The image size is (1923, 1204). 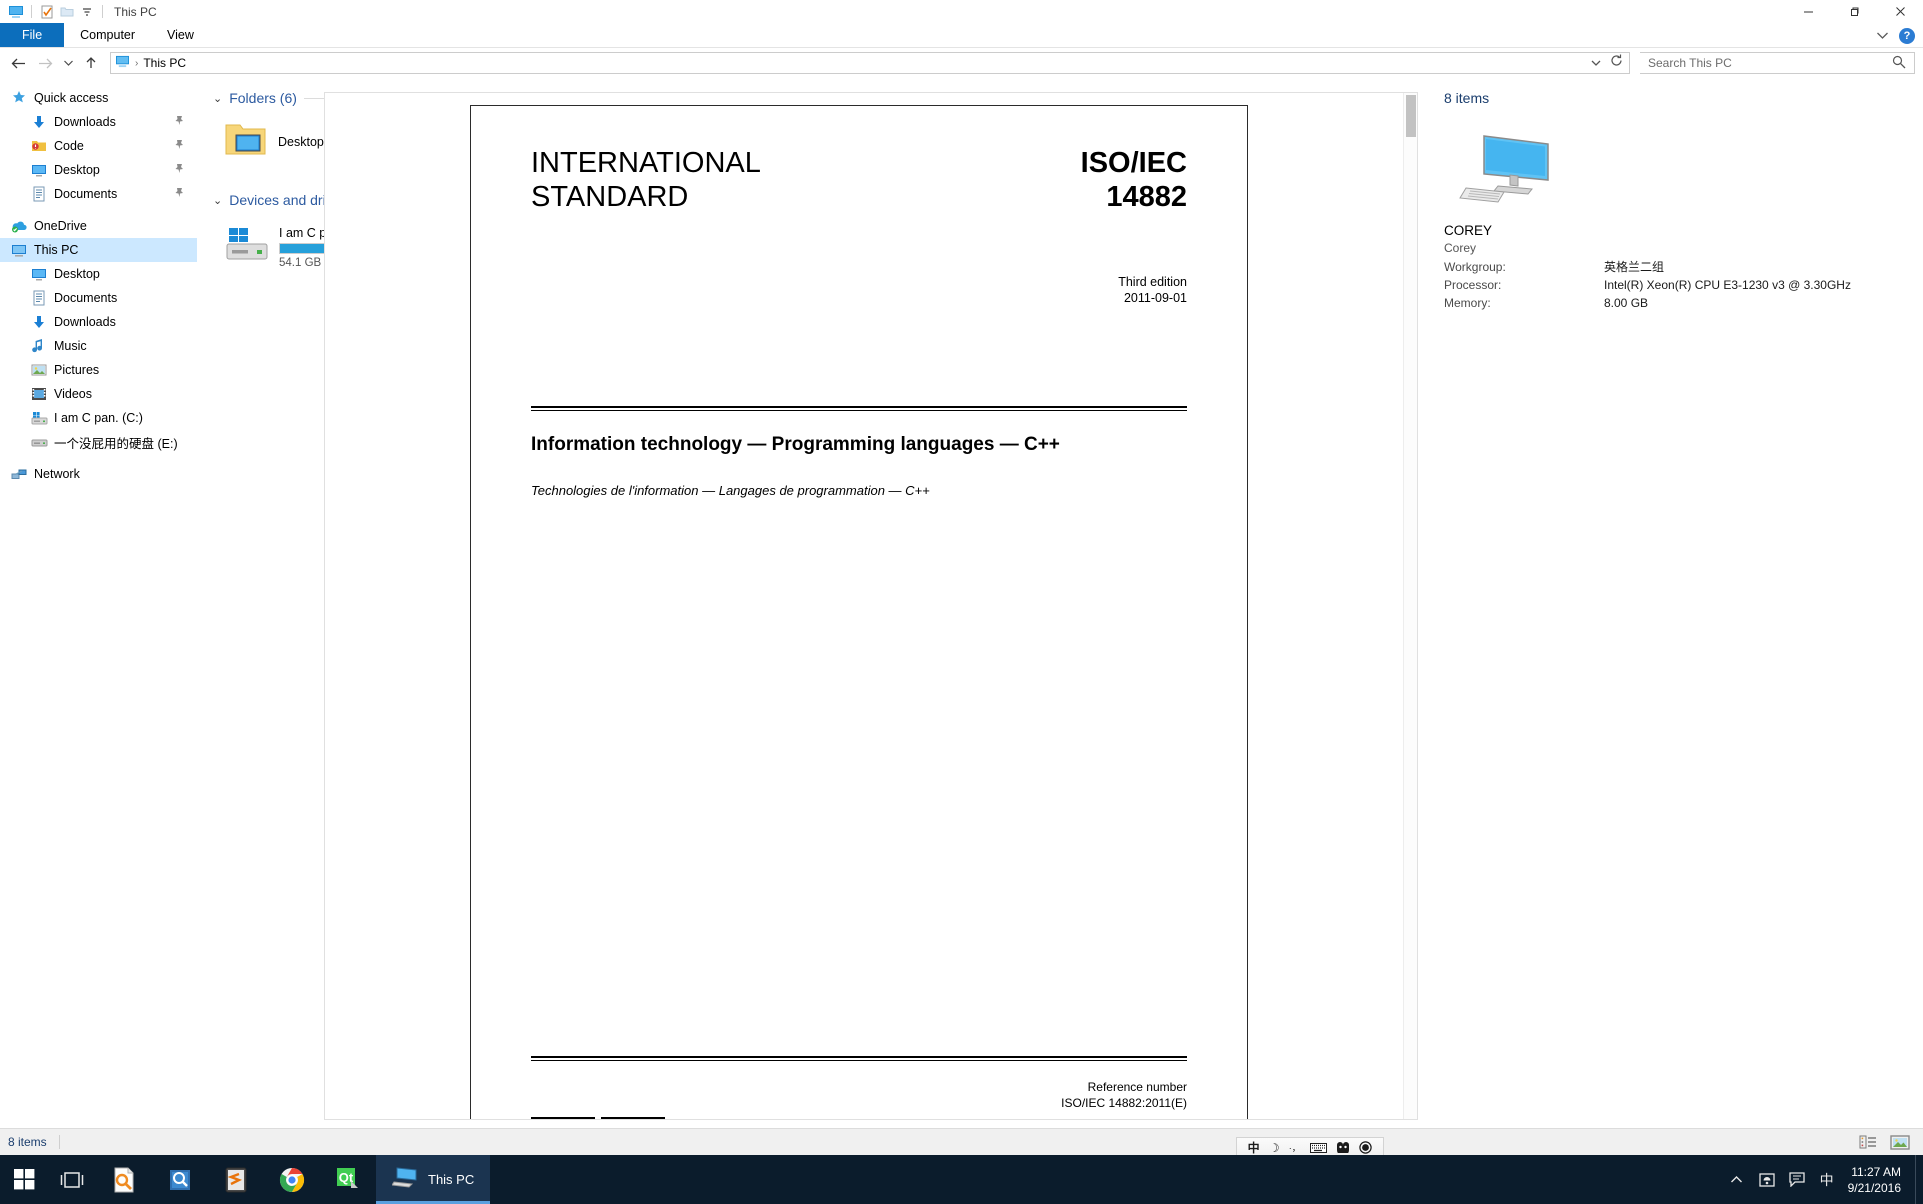 What do you see at coordinates (859, 290) in the screenshot?
I see `pdf-edition-block: Third edition 2011-09-01` at bounding box center [859, 290].